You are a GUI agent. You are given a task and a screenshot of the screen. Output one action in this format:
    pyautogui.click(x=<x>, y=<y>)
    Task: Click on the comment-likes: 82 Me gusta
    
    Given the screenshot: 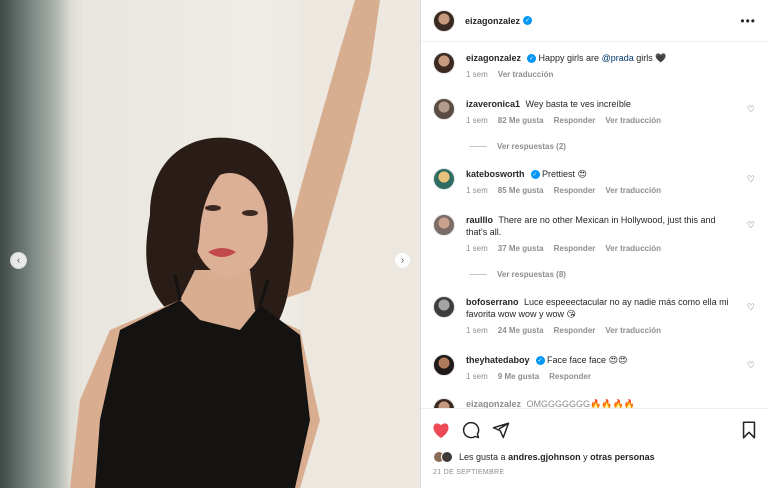 What is the action you would take?
    pyautogui.click(x=521, y=120)
    